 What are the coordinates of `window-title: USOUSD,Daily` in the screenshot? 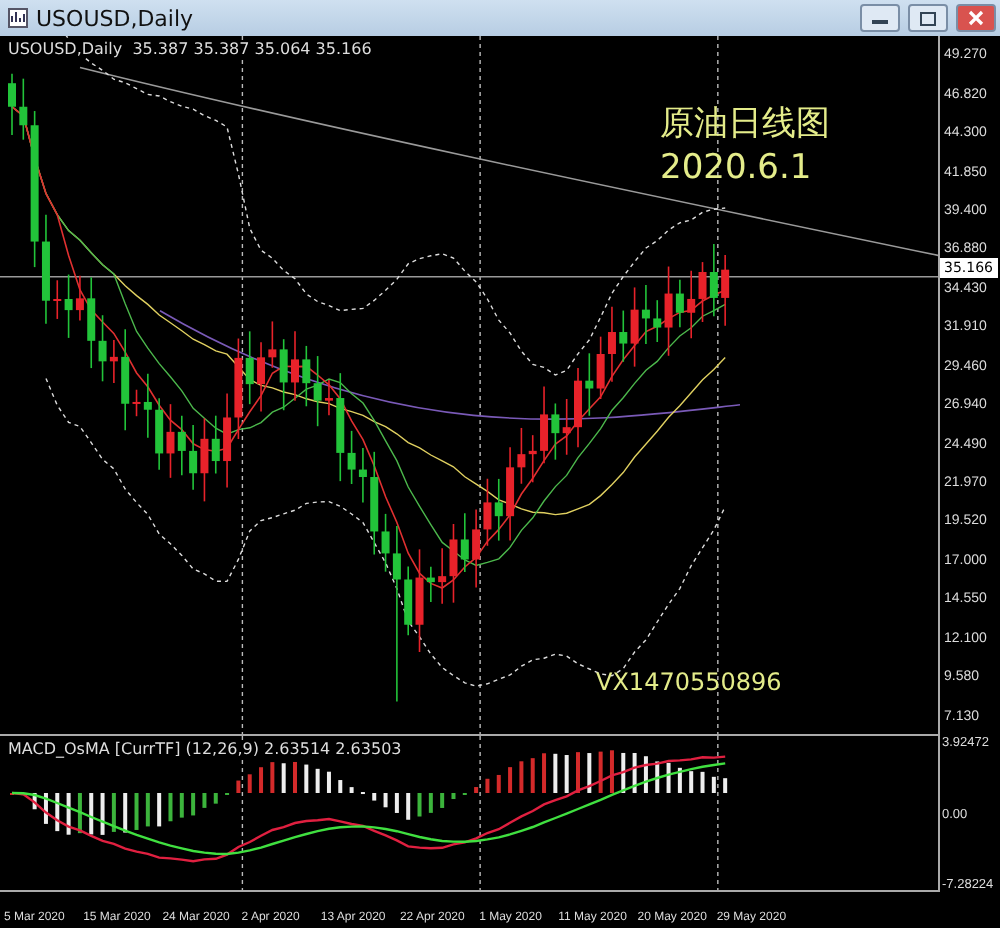 It's located at (116, 18).